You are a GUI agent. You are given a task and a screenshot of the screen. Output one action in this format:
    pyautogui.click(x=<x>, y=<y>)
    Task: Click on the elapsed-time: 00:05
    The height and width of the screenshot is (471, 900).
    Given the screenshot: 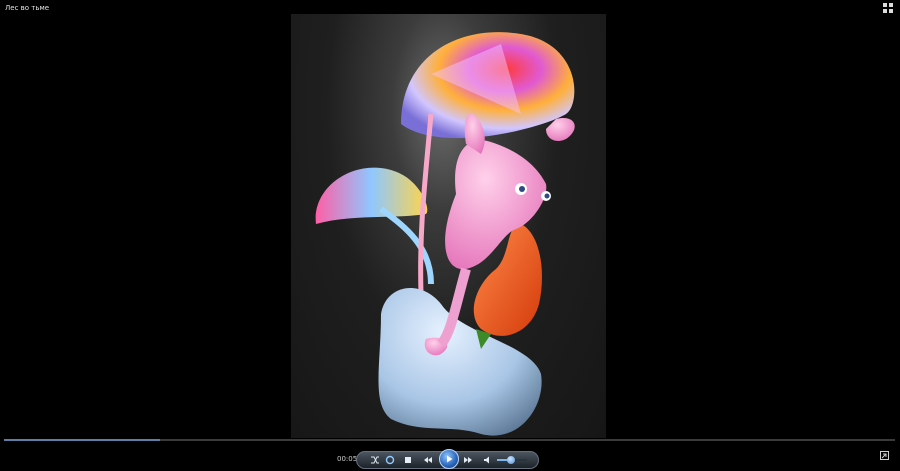 What is the action you would take?
    pyautogui.click(x=347, y=459)
    